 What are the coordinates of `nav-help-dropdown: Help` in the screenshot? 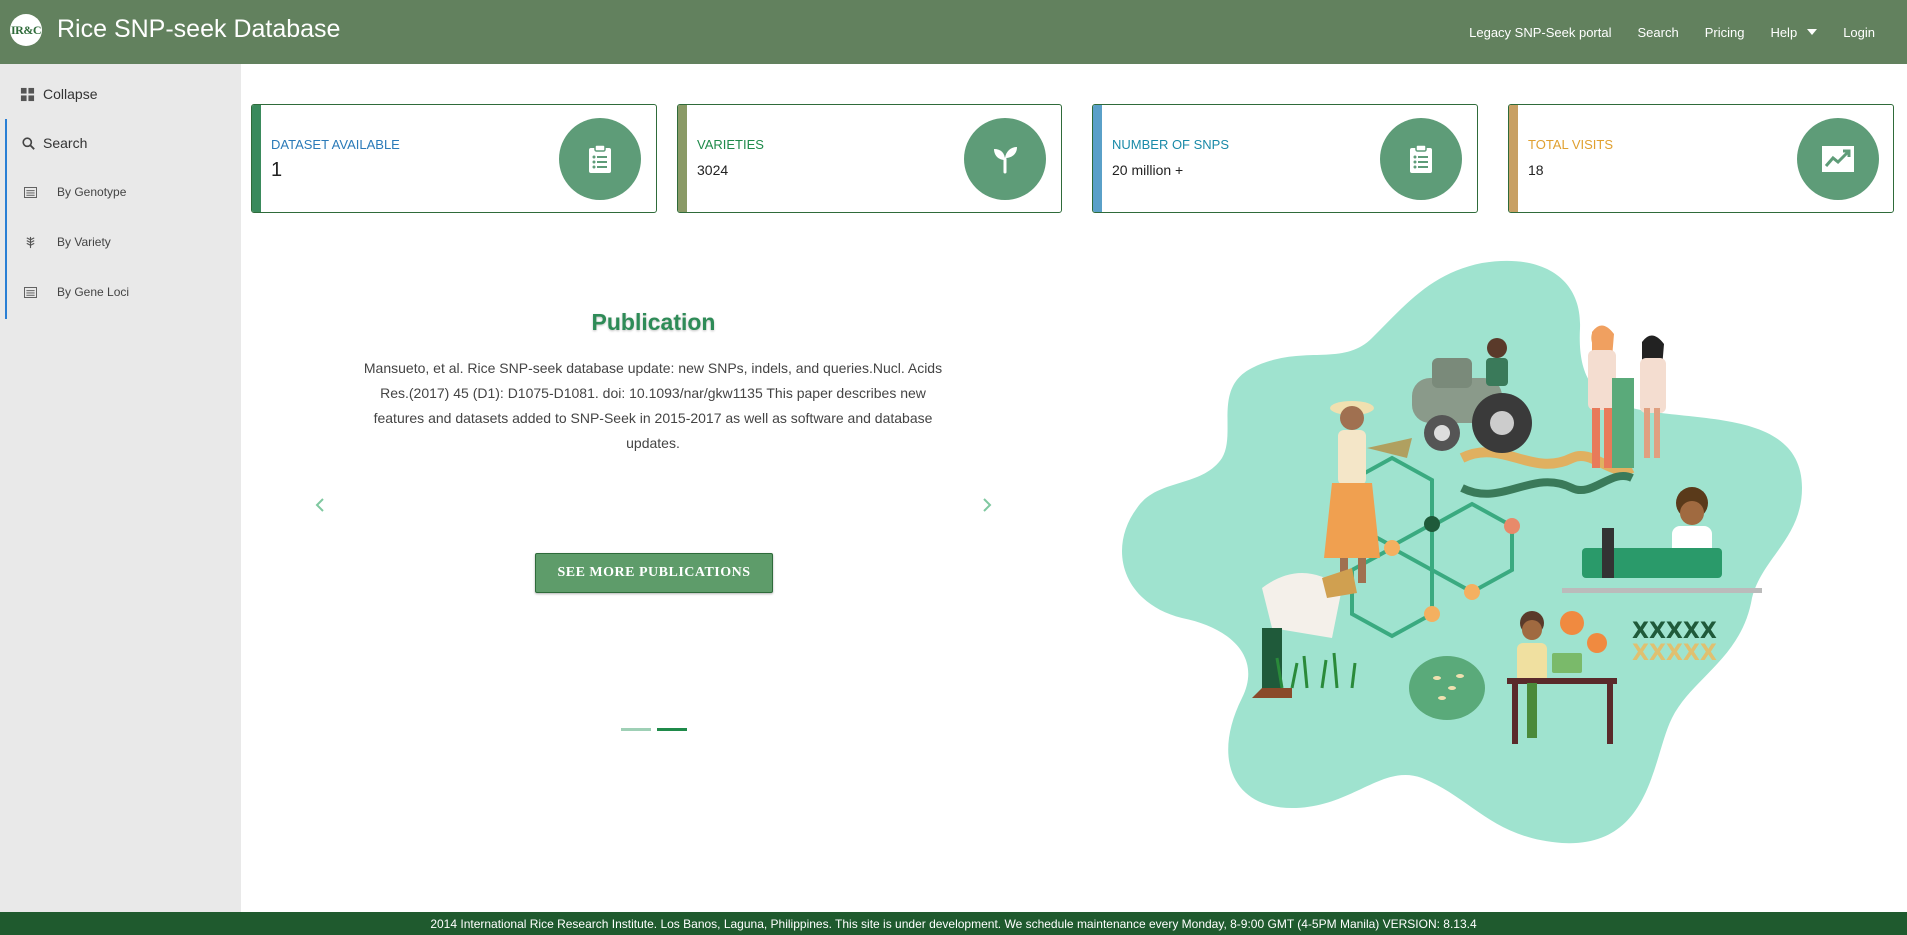 It's located at (1793, 32).